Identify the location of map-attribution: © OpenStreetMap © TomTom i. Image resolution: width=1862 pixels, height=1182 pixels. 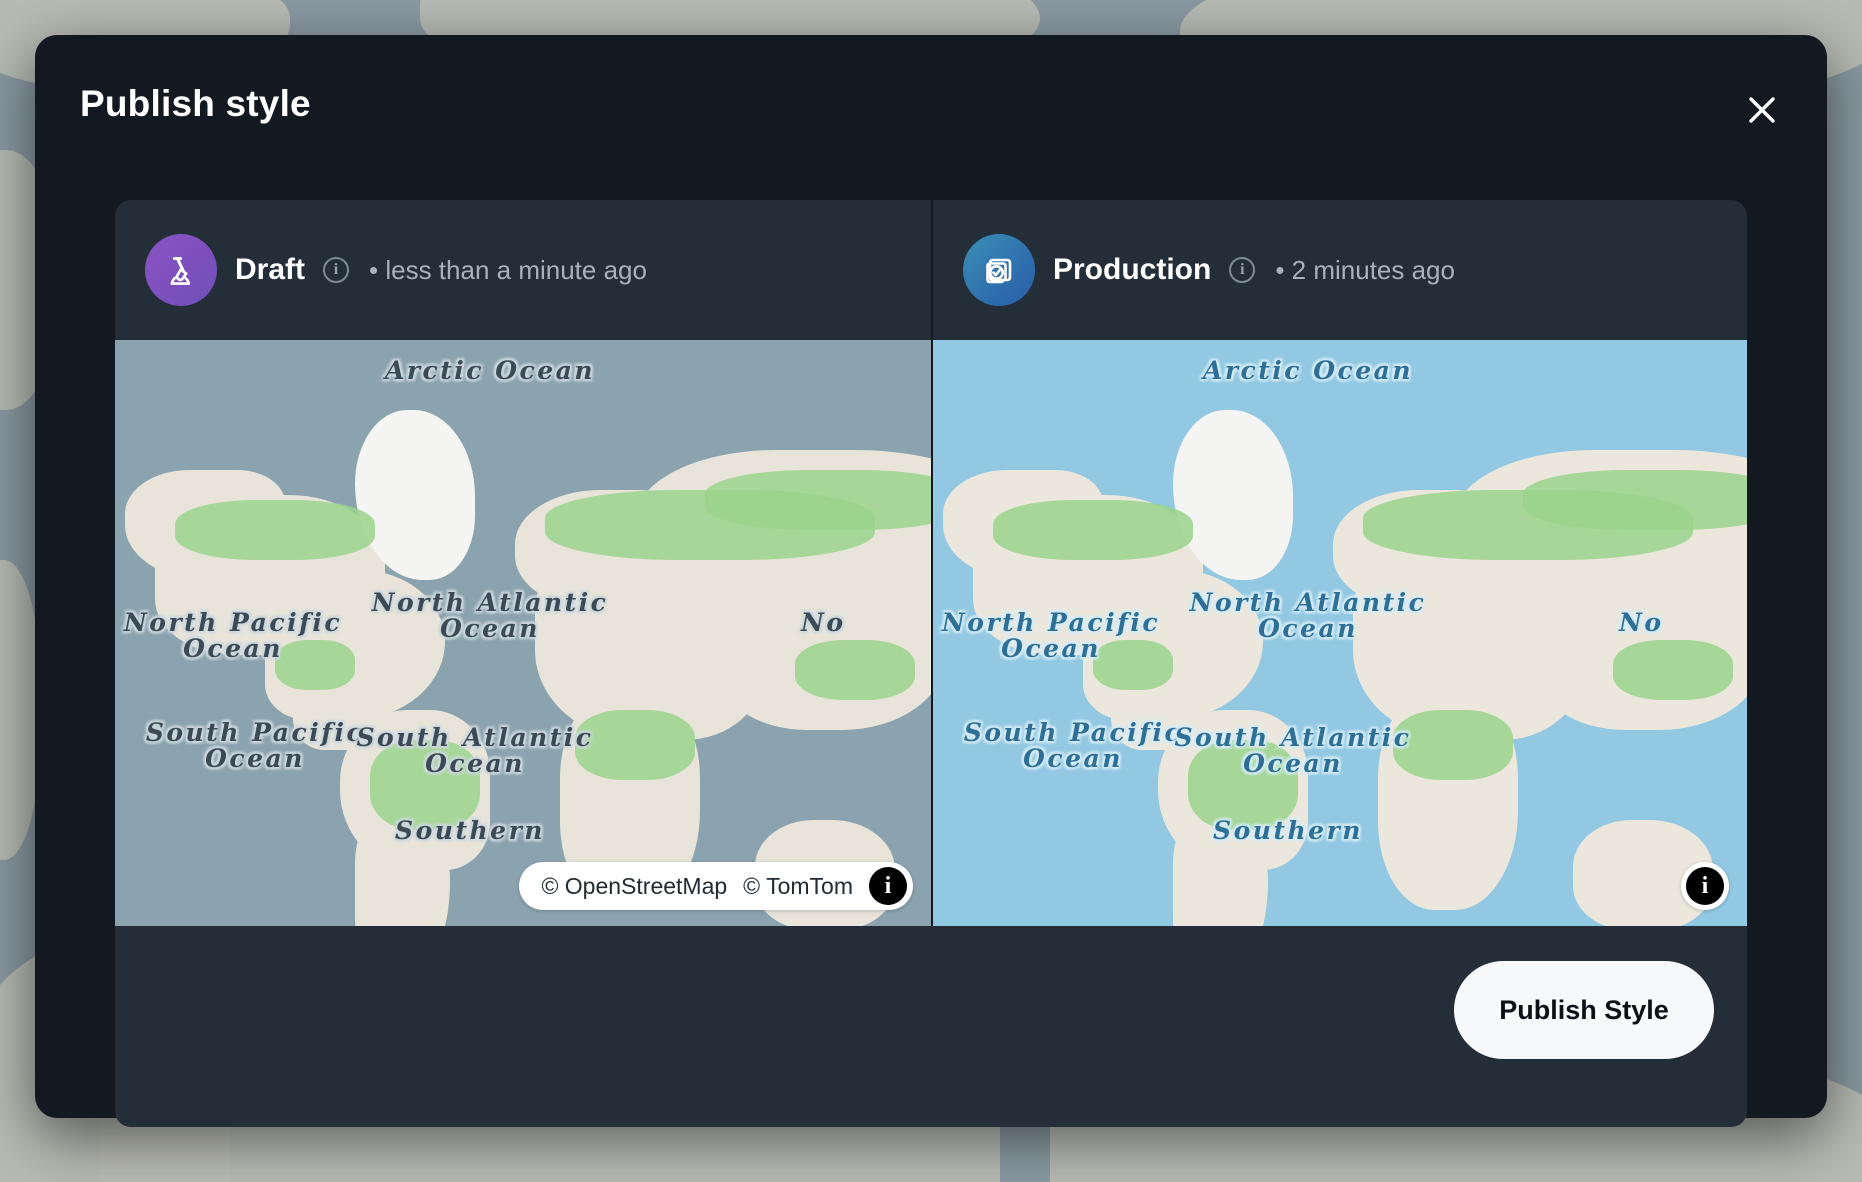
(716, 886).